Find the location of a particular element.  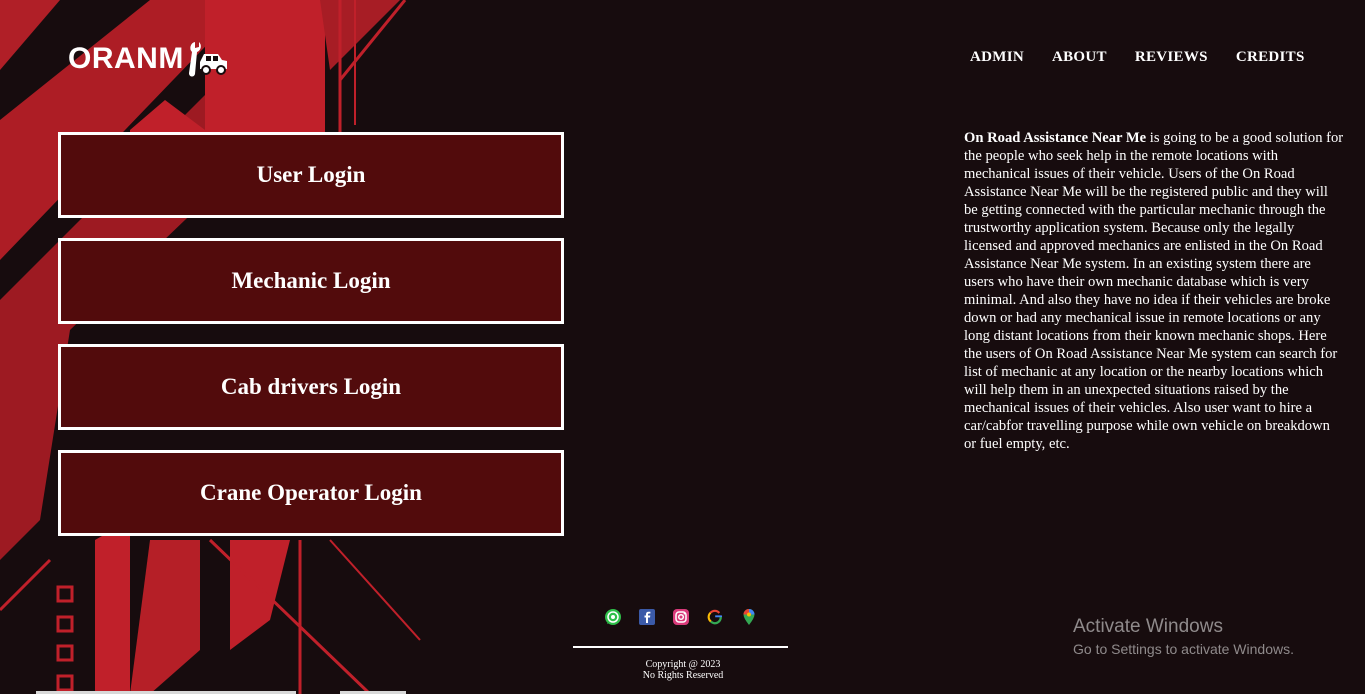

top-nav: ADMIN ABOUT REVIEWS CREDITS is located at coordinates (1137, 57).